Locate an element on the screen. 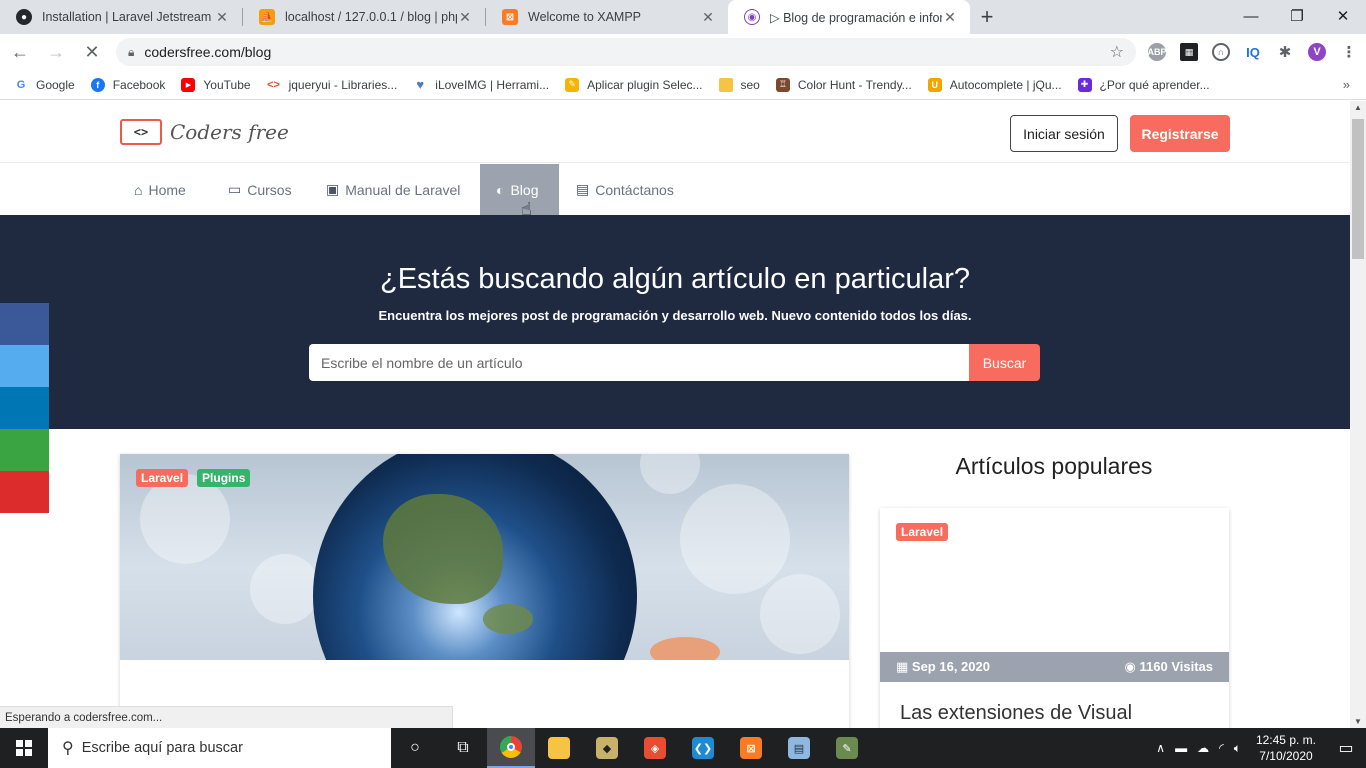  nav-manual-laravel: ▣ Manual de Laravel is located at coordinates (393, 189).